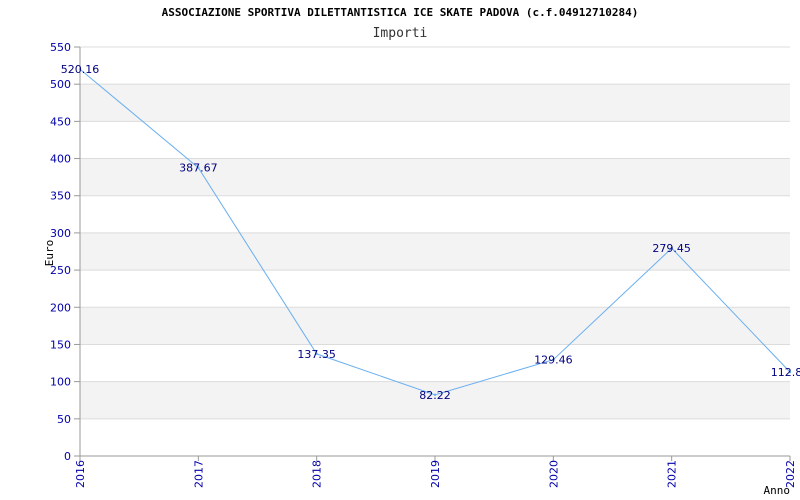 This screenshot has height=500, width=800. I want to click on y-tick-label: 400, so click(60, 159).